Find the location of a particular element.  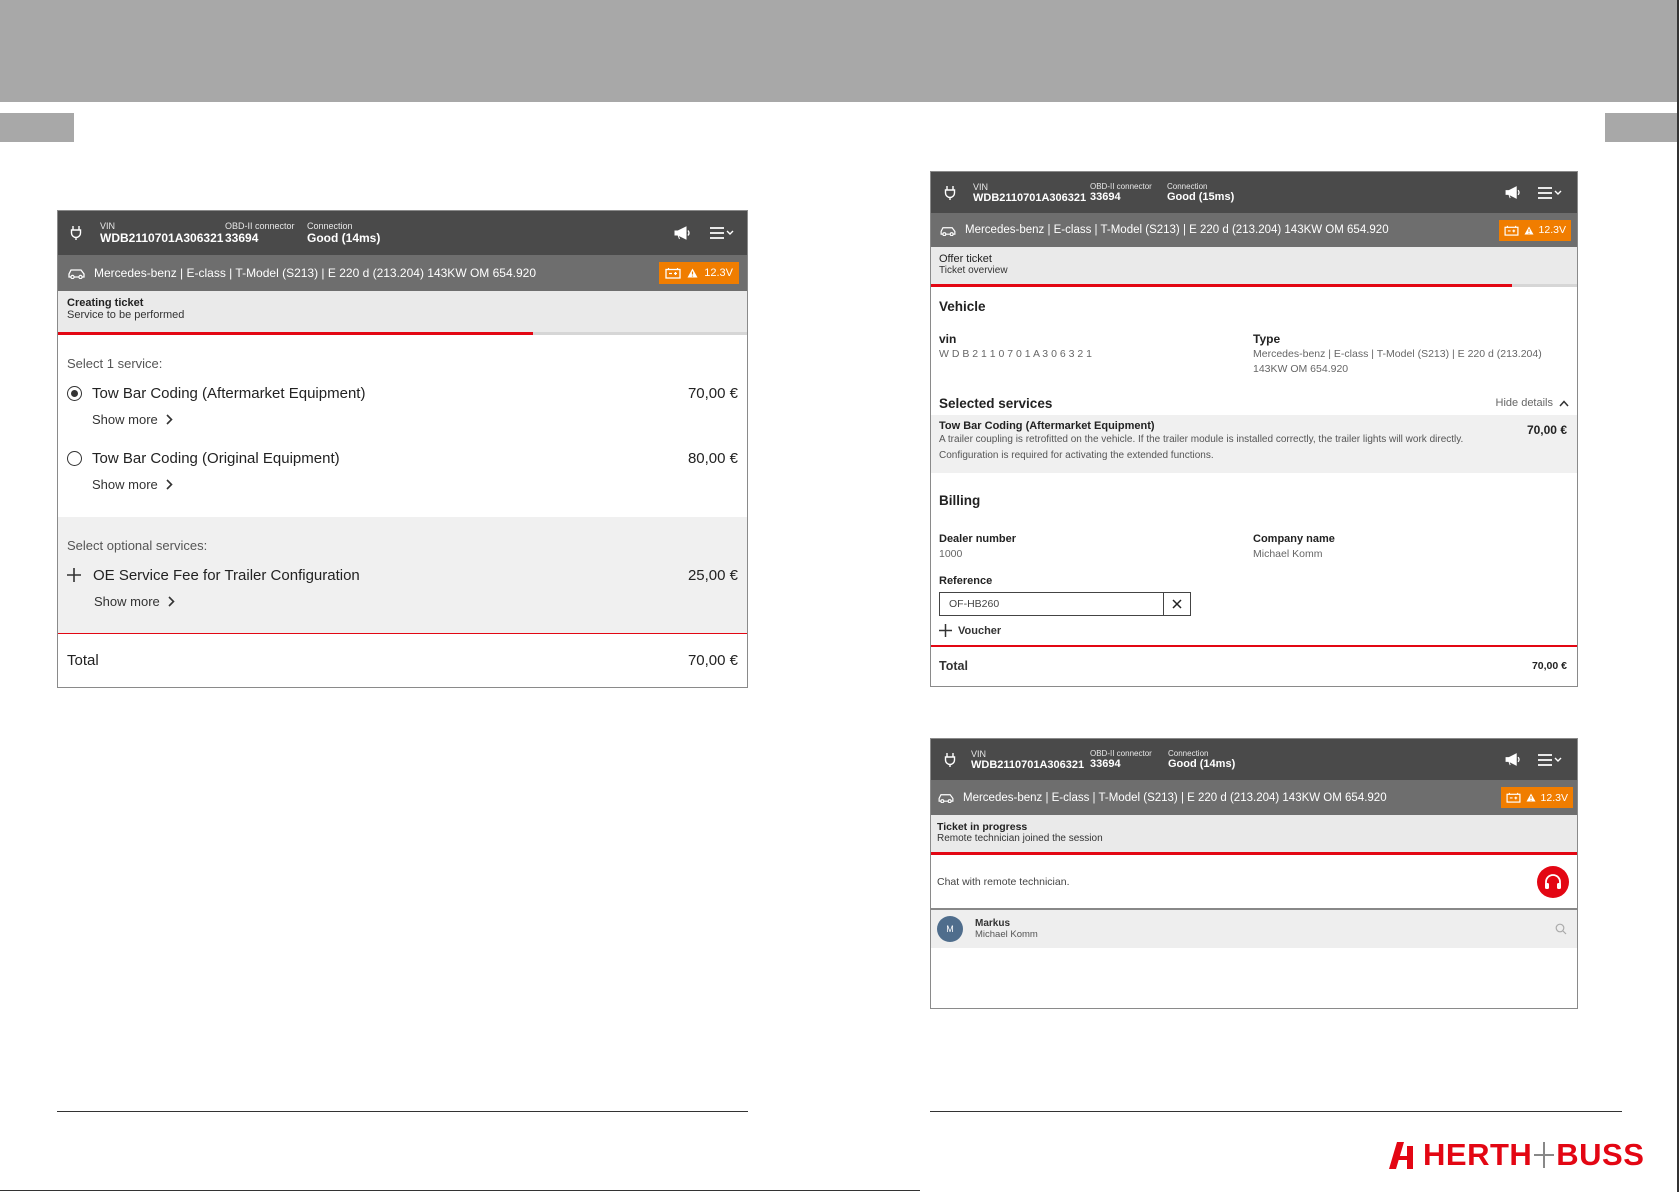

vin-value: WDB2110701A306321 is located at coordinates (1028, 764).